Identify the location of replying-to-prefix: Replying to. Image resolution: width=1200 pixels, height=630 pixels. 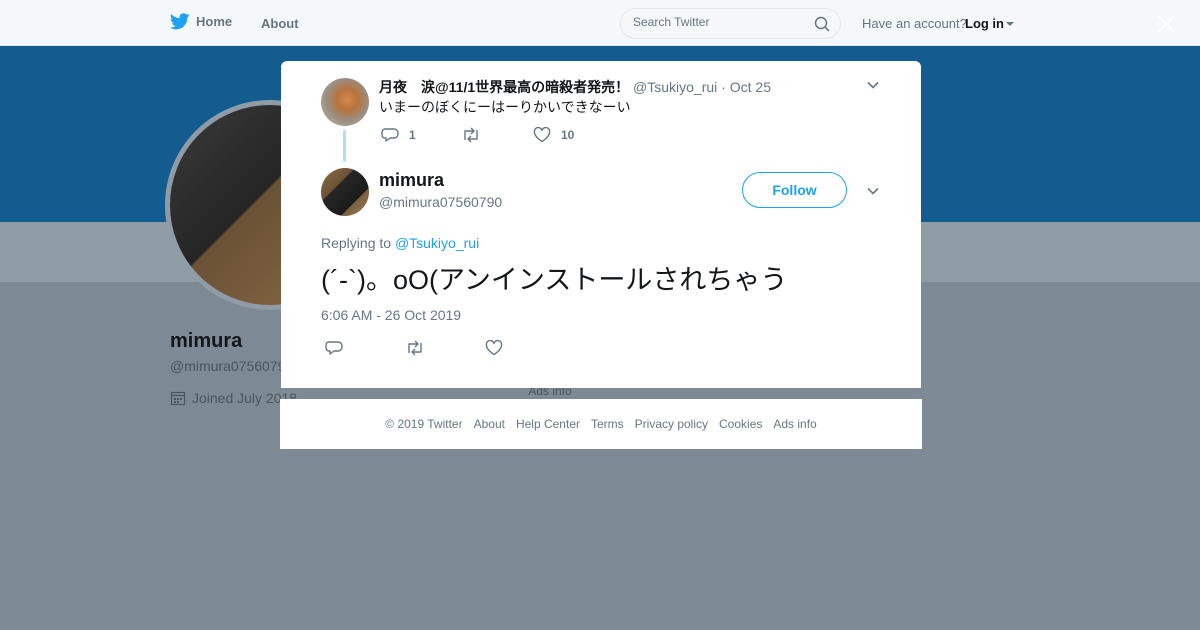
(356, 243).